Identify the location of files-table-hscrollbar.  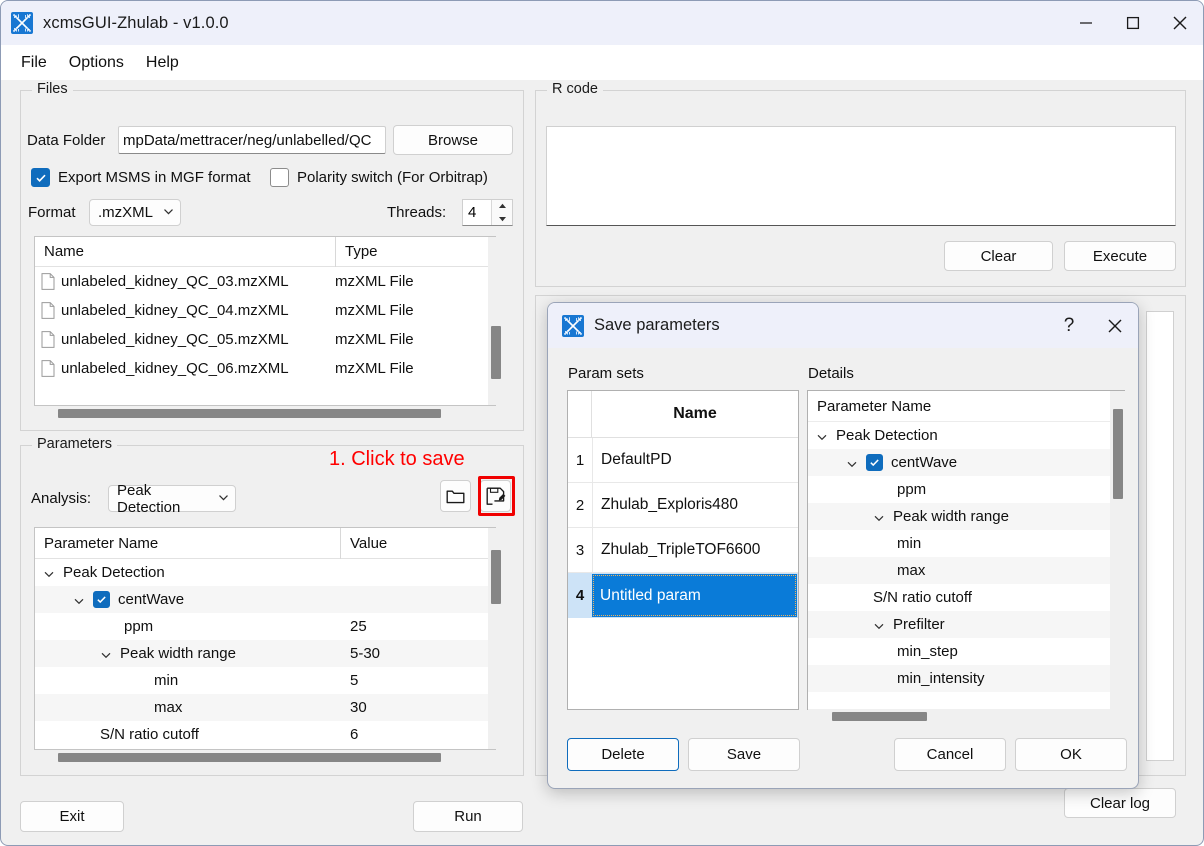
(265, 413).